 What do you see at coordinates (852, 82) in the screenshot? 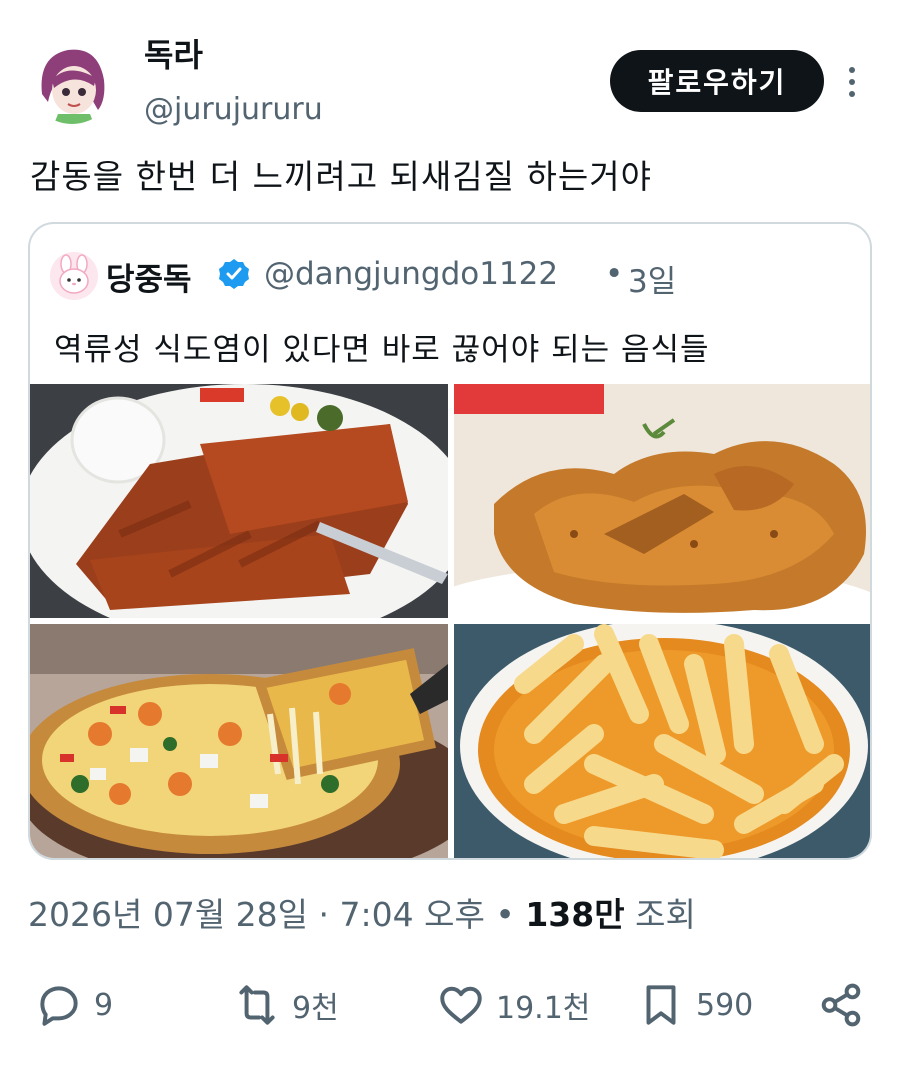
I see `more-options-icon` at bounding box center [852, 82].